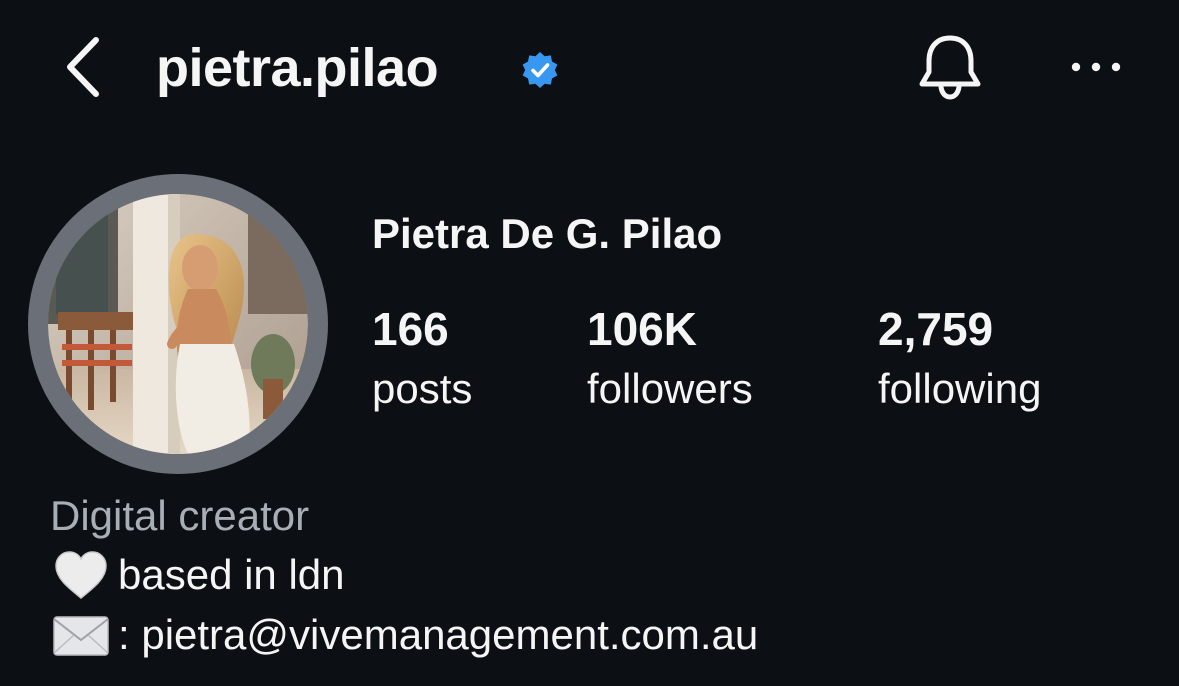  I want to click on display-name: Pietra De G. Pilao, so click(547, 233).